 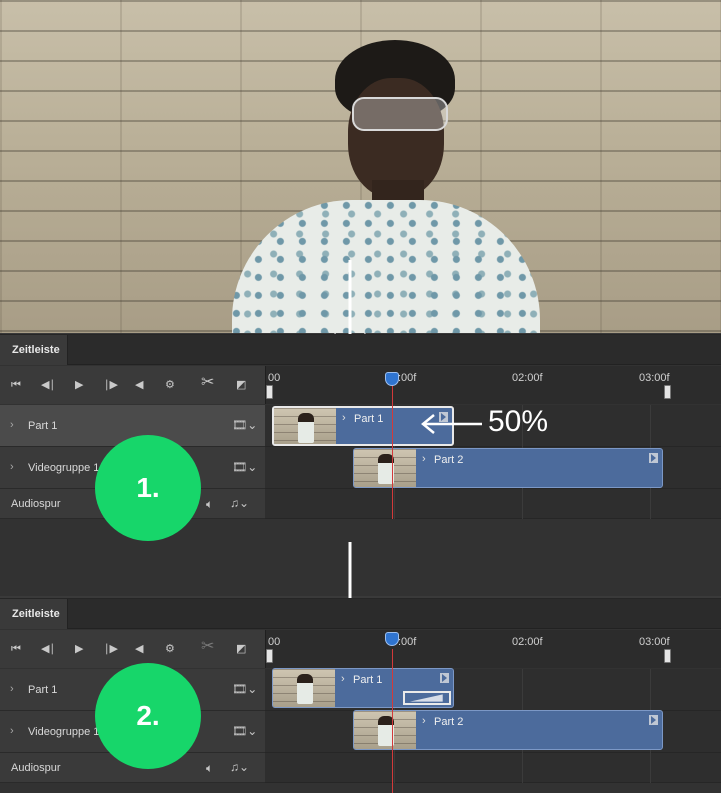 What do you see at coordinates (451, 424) in the screenshot?
I see `left-arrow-icon` at bounding box center [451, 424].